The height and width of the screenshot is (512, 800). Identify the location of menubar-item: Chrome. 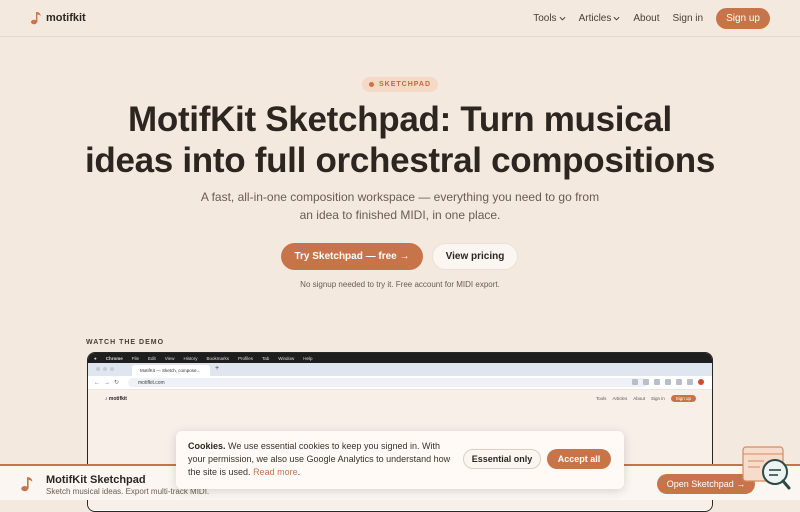
(114, 358).